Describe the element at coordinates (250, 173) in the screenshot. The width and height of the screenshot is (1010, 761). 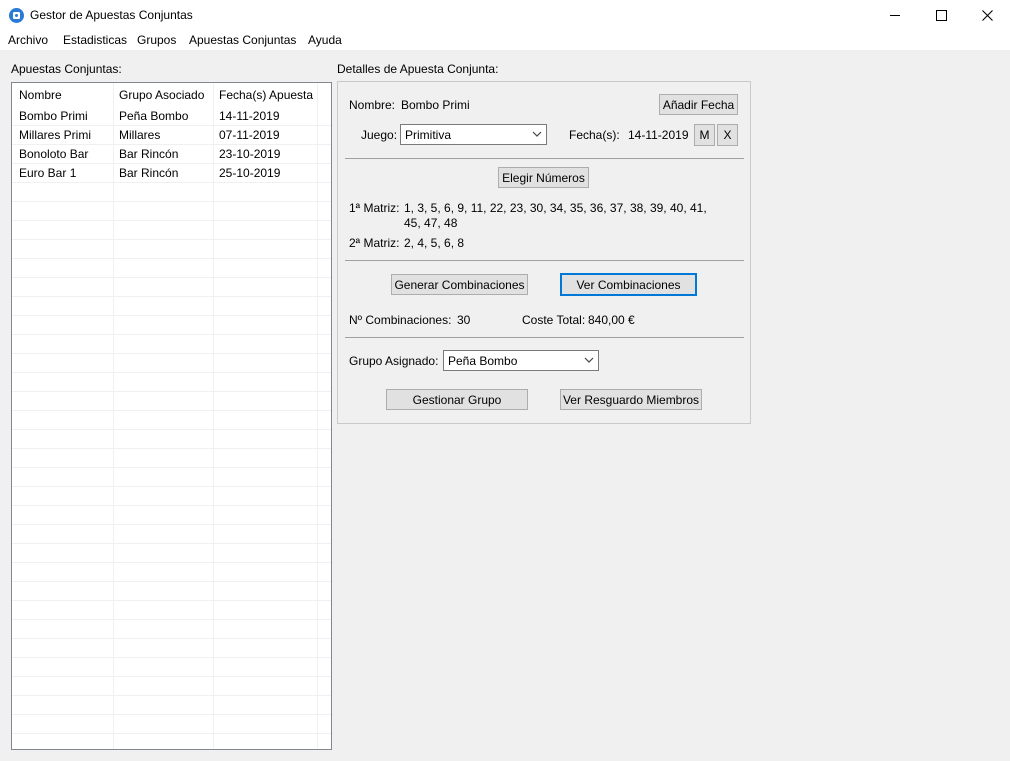
I see `row-fecha: 25-10-2019` at that location.